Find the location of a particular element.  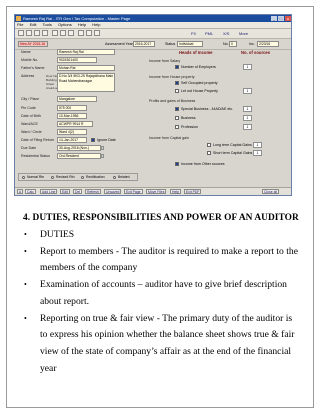

profession-label: Profession is located at coordinates (189, 127).